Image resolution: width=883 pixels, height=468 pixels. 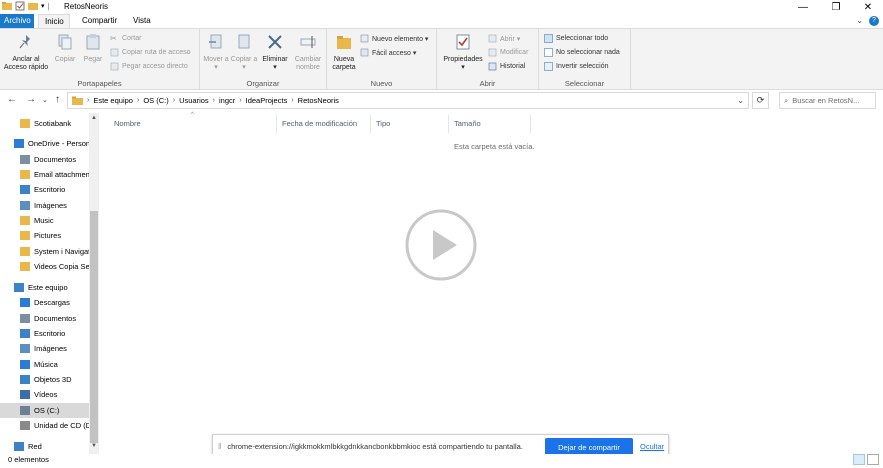 What do you see at coordinates (216, 52) in the screenshot?
I see `move-to-button: Mover a ▾` at bounding box center [216, 52].